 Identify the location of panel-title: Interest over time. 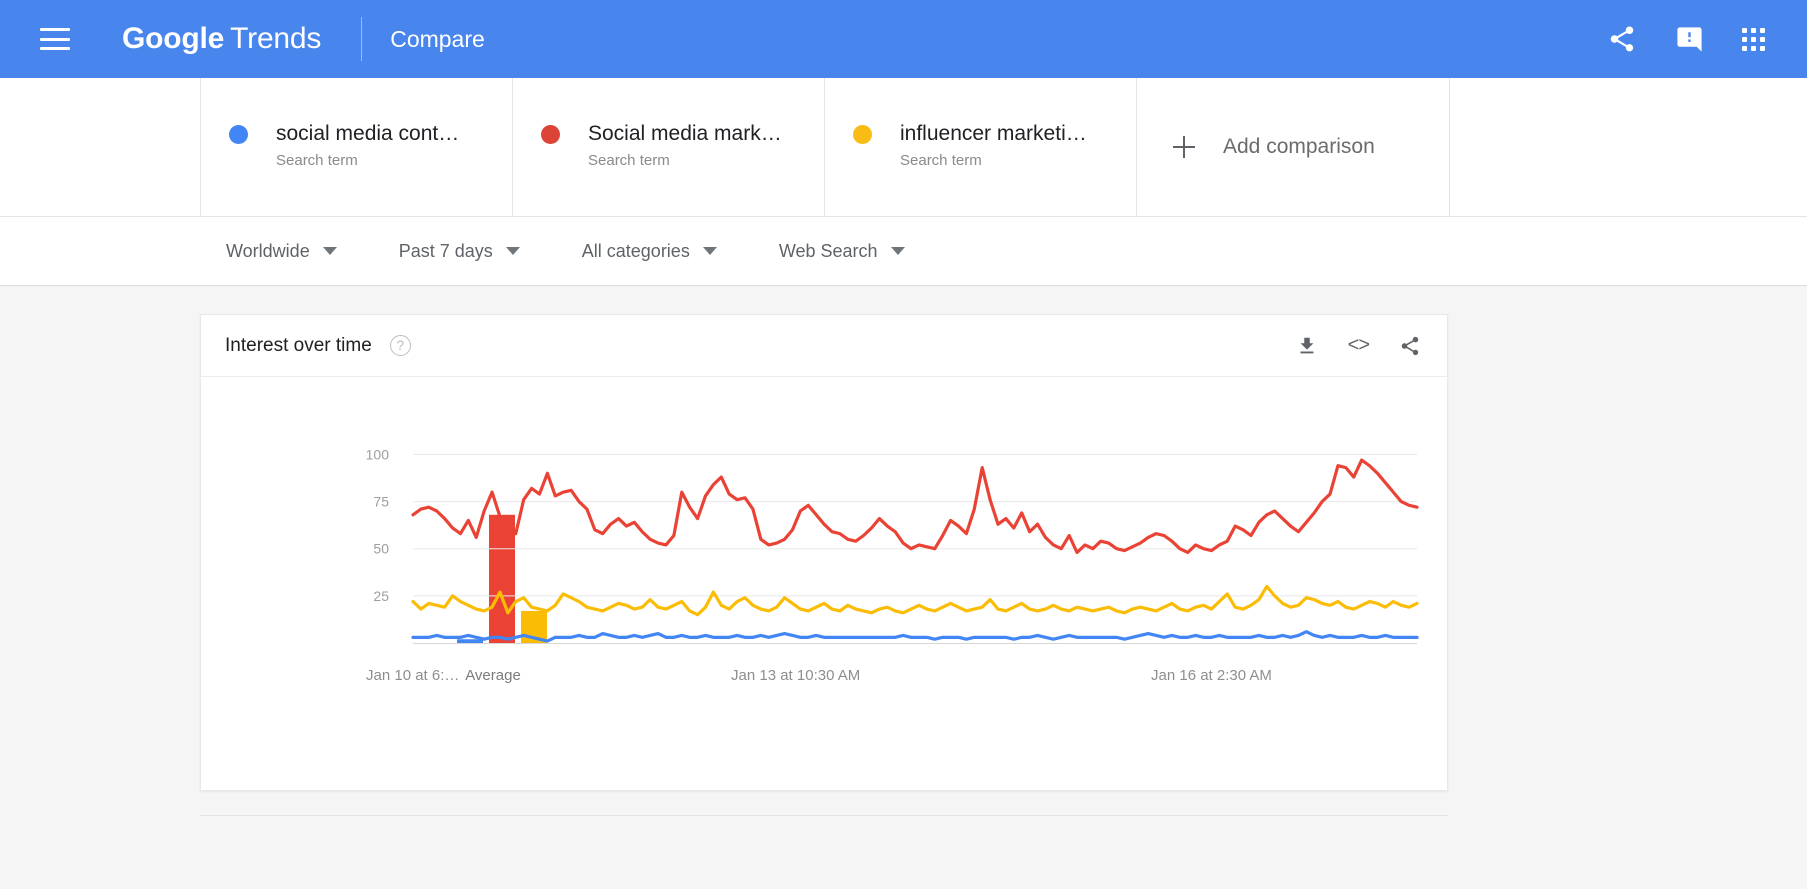
(298, 345).